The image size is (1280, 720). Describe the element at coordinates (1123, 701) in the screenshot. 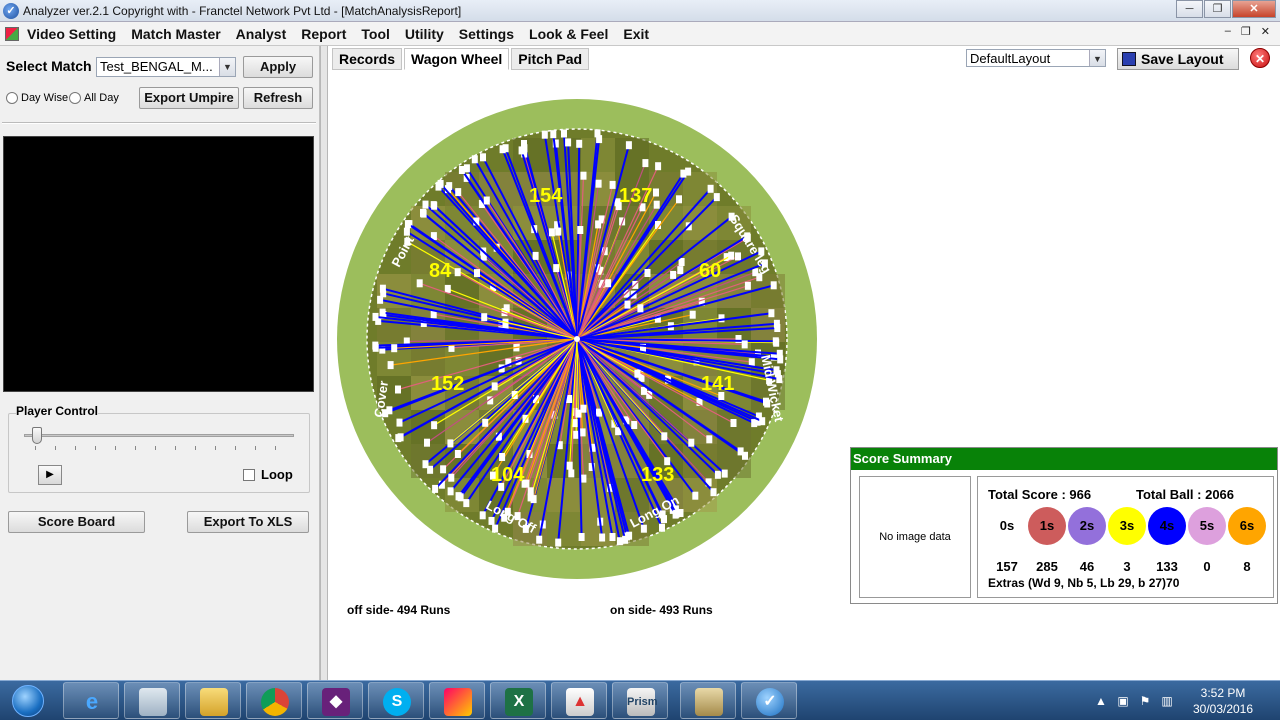

I see `tray-device-icon: ▣` at that location.